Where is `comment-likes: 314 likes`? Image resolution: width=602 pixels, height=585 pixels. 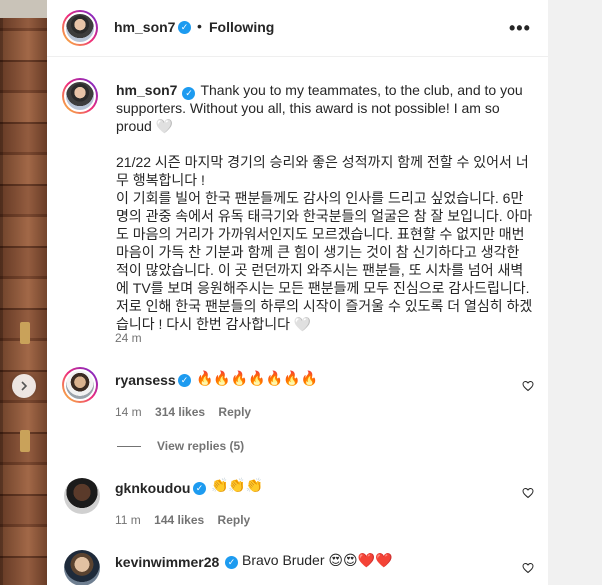
comment-likes: 314 likes is located at coordinates (180, 412).